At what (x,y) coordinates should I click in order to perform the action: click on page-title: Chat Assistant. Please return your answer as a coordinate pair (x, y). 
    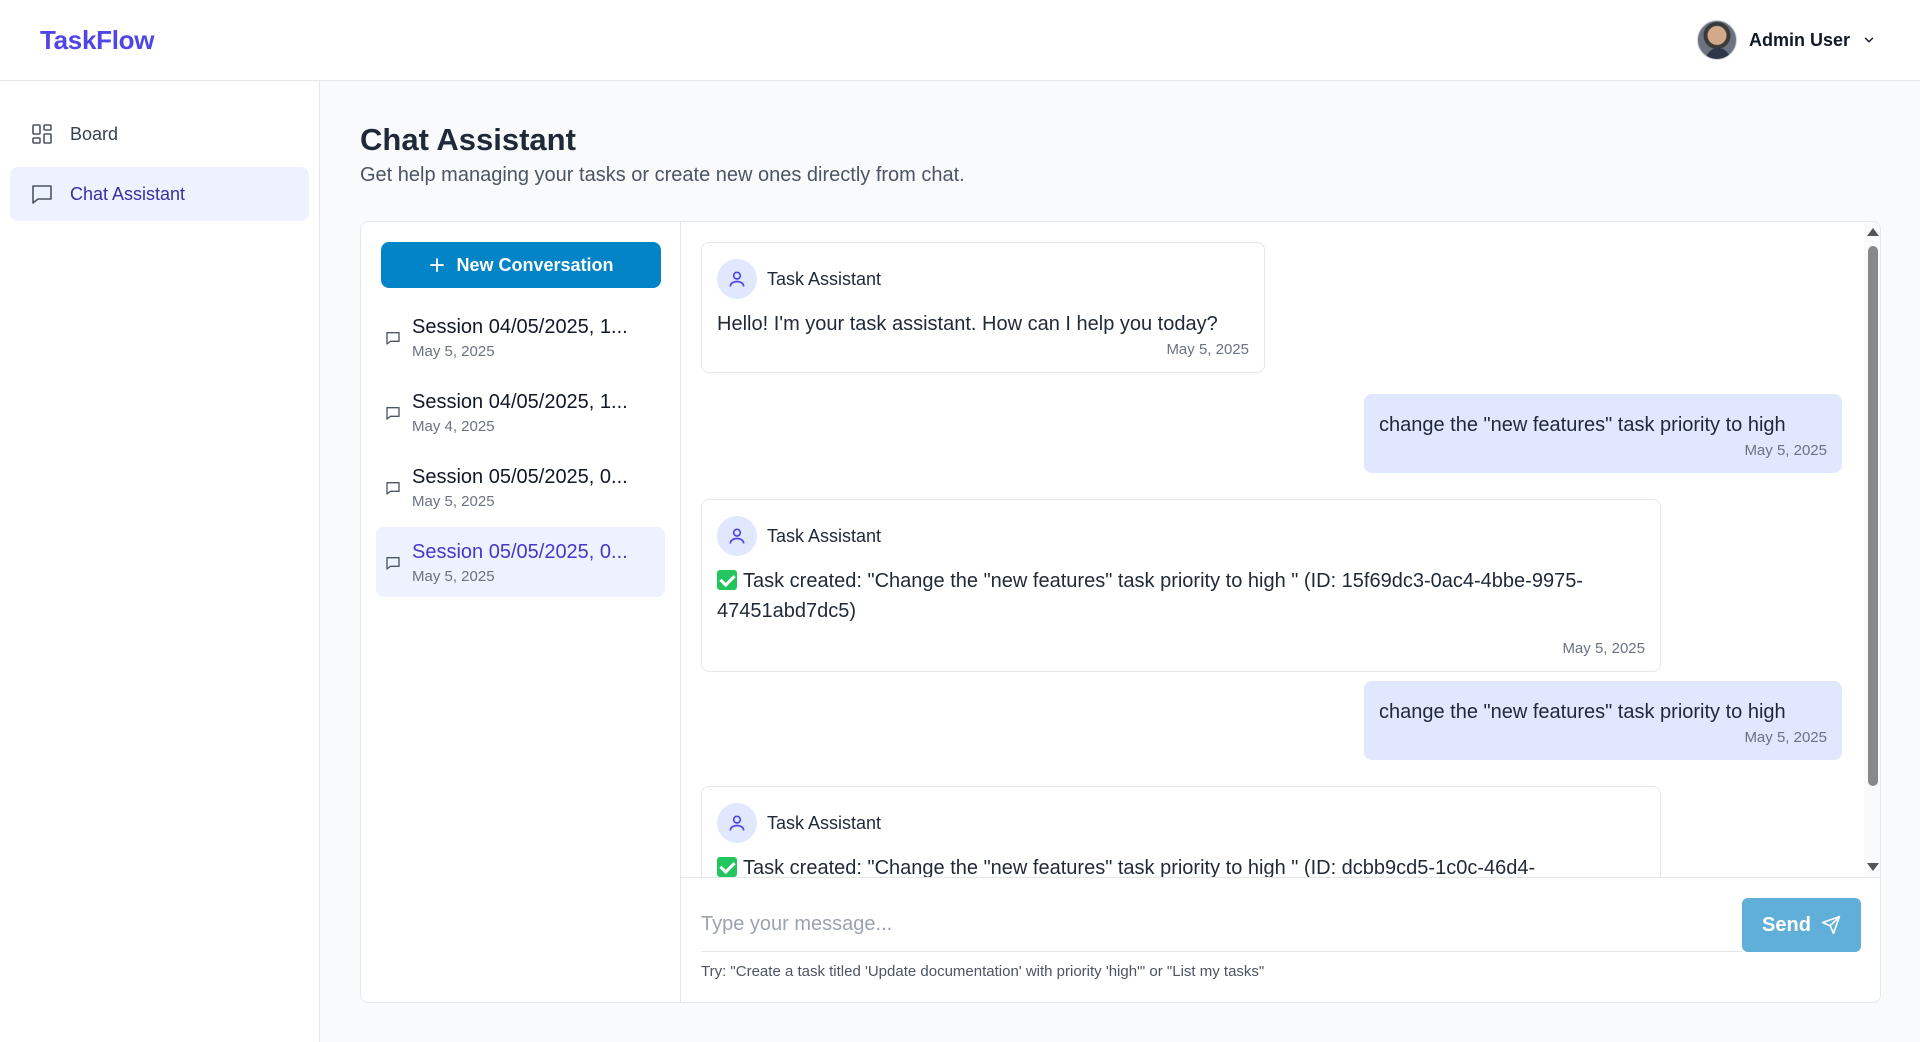
    Looking at the image, I should click on (468, 139).